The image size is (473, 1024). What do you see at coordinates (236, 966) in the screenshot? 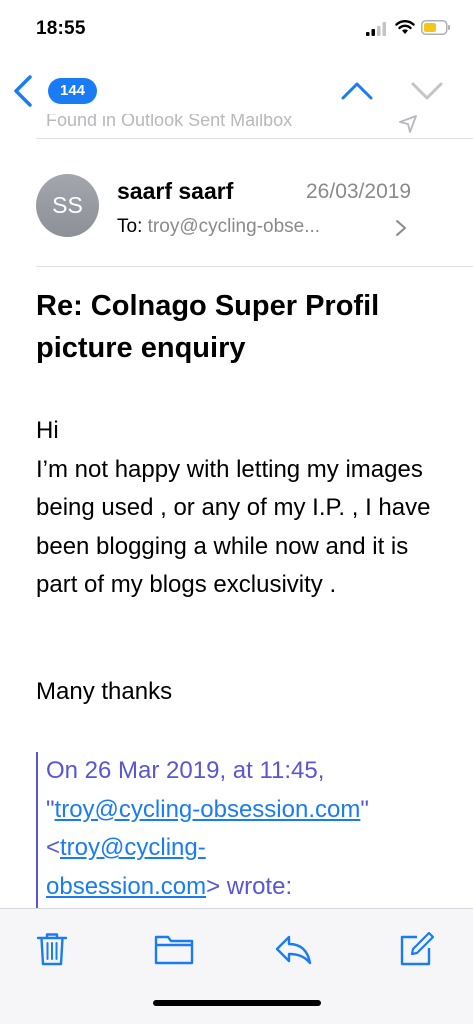
I see `bottom-toolbar` at bounding box center [236, 966].